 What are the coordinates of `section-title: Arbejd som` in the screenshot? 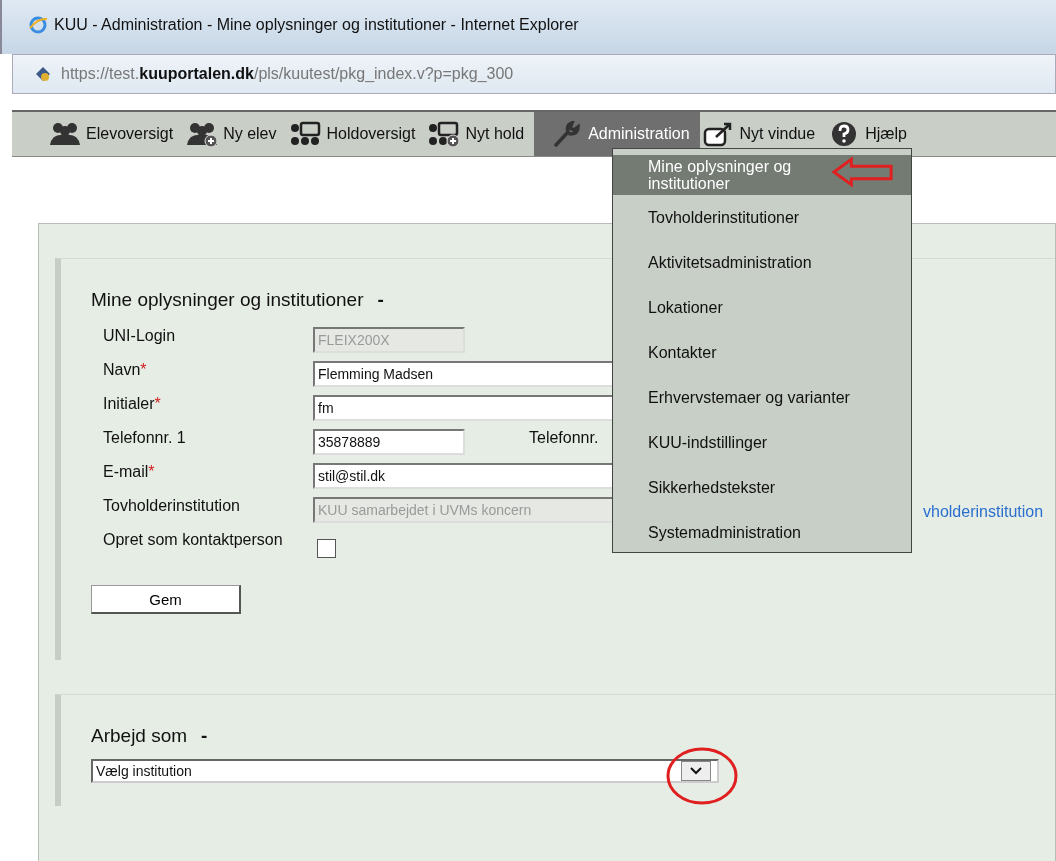 It's located at (139, 736).